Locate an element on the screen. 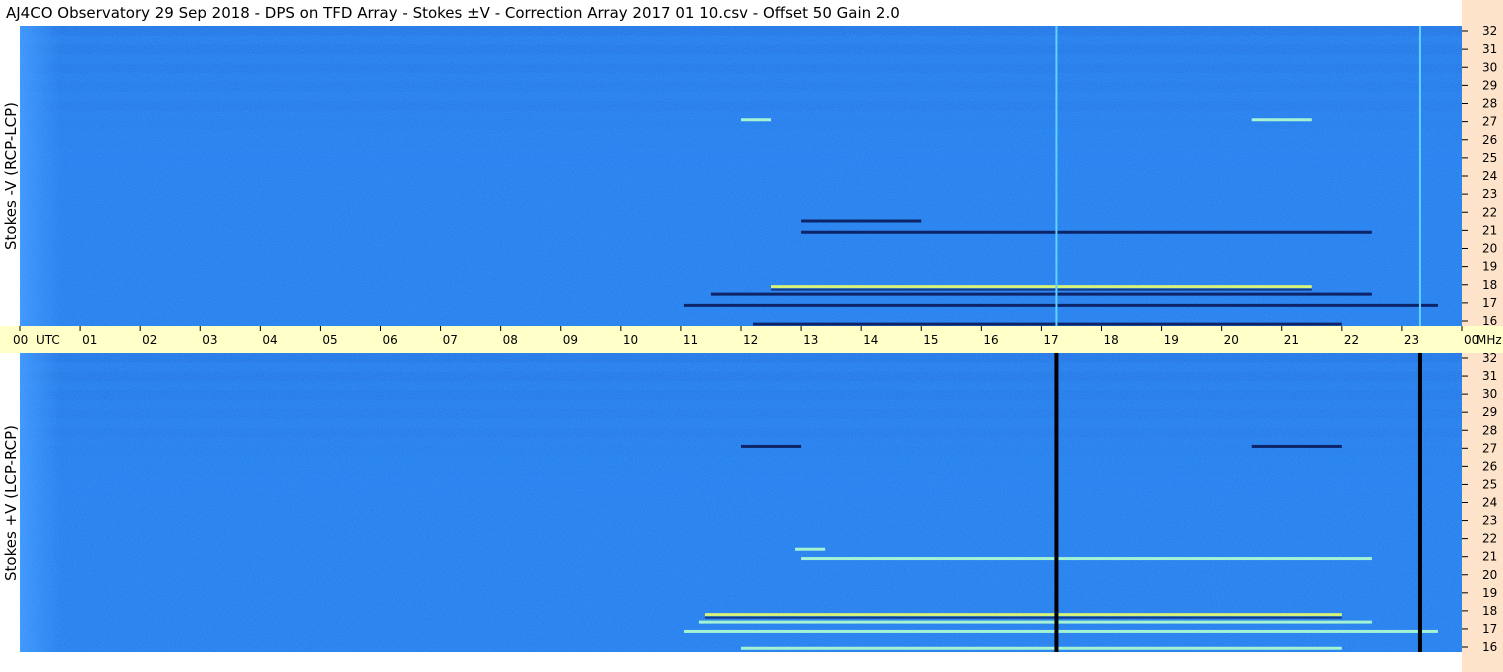 This screenshot has width=1503, height=672. freq-tick-label-1-14: 18 is located at coordinates (1489, 611).